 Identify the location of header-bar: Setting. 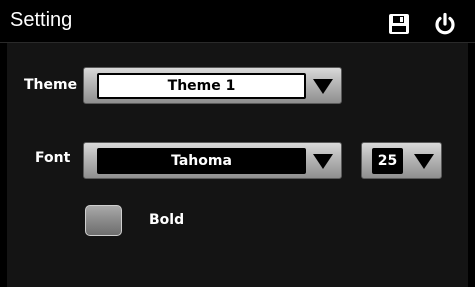
(237, 21).